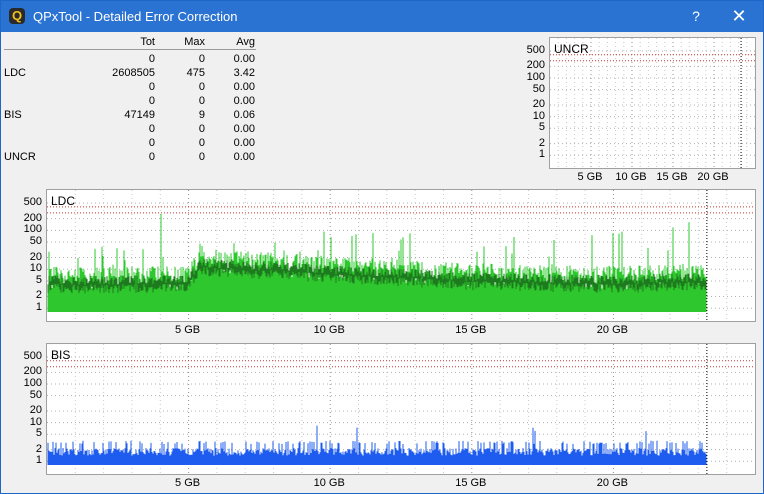  I want to click on col-header-tot: Tot, so click(147, 42).